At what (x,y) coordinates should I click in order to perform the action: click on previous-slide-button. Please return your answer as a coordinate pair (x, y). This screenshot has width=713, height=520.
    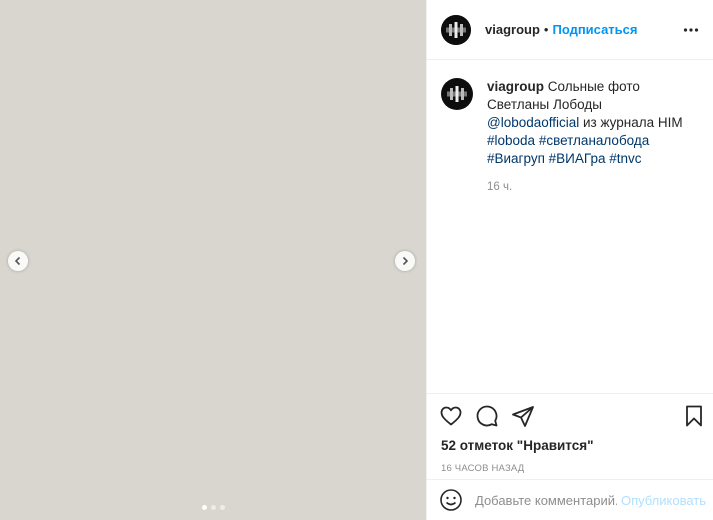
    Looking at the image, I should click on (18, 261).